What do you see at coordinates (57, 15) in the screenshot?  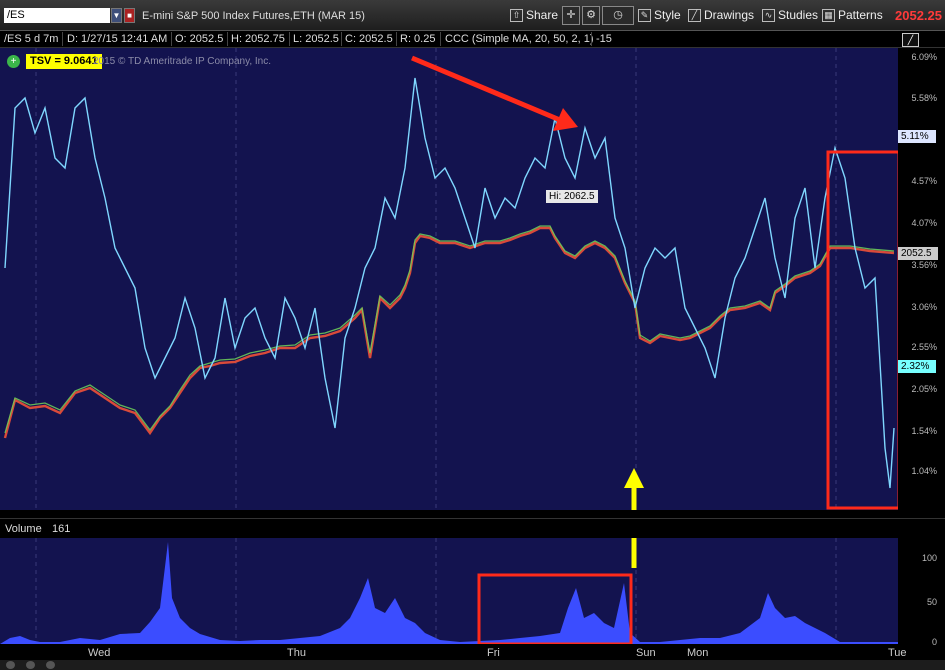 I see `symbol-input: /ES` at bounding box center [57, 15].